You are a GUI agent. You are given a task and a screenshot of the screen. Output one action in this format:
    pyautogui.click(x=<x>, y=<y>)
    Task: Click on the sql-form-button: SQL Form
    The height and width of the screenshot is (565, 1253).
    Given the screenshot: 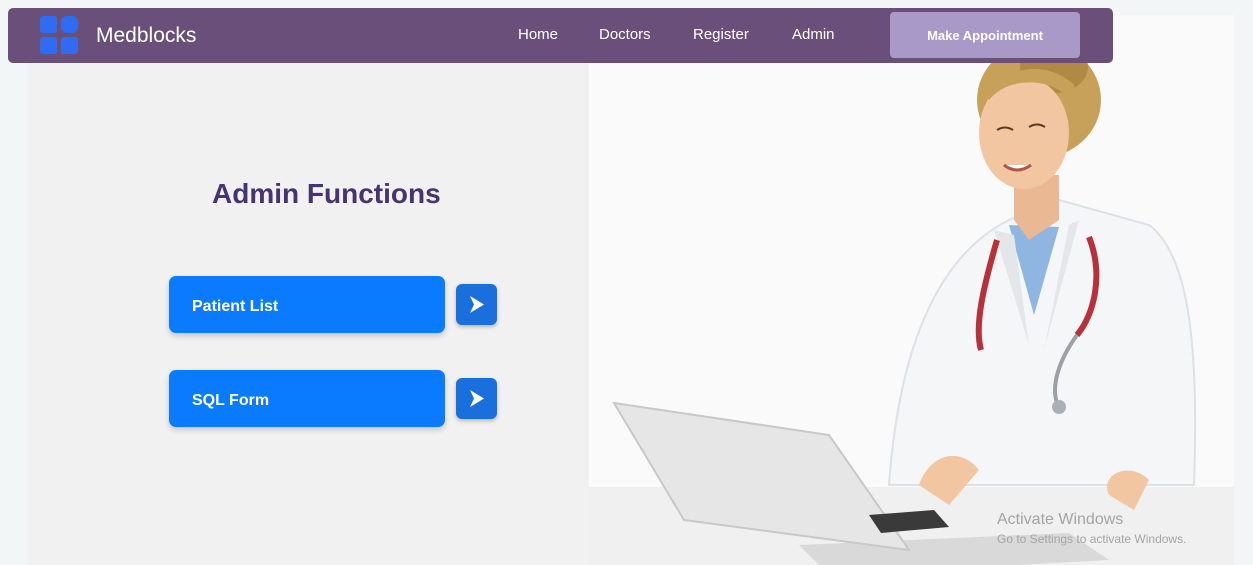 What is the action you would take?
    pyautogui.click(x=307, y=398)
    